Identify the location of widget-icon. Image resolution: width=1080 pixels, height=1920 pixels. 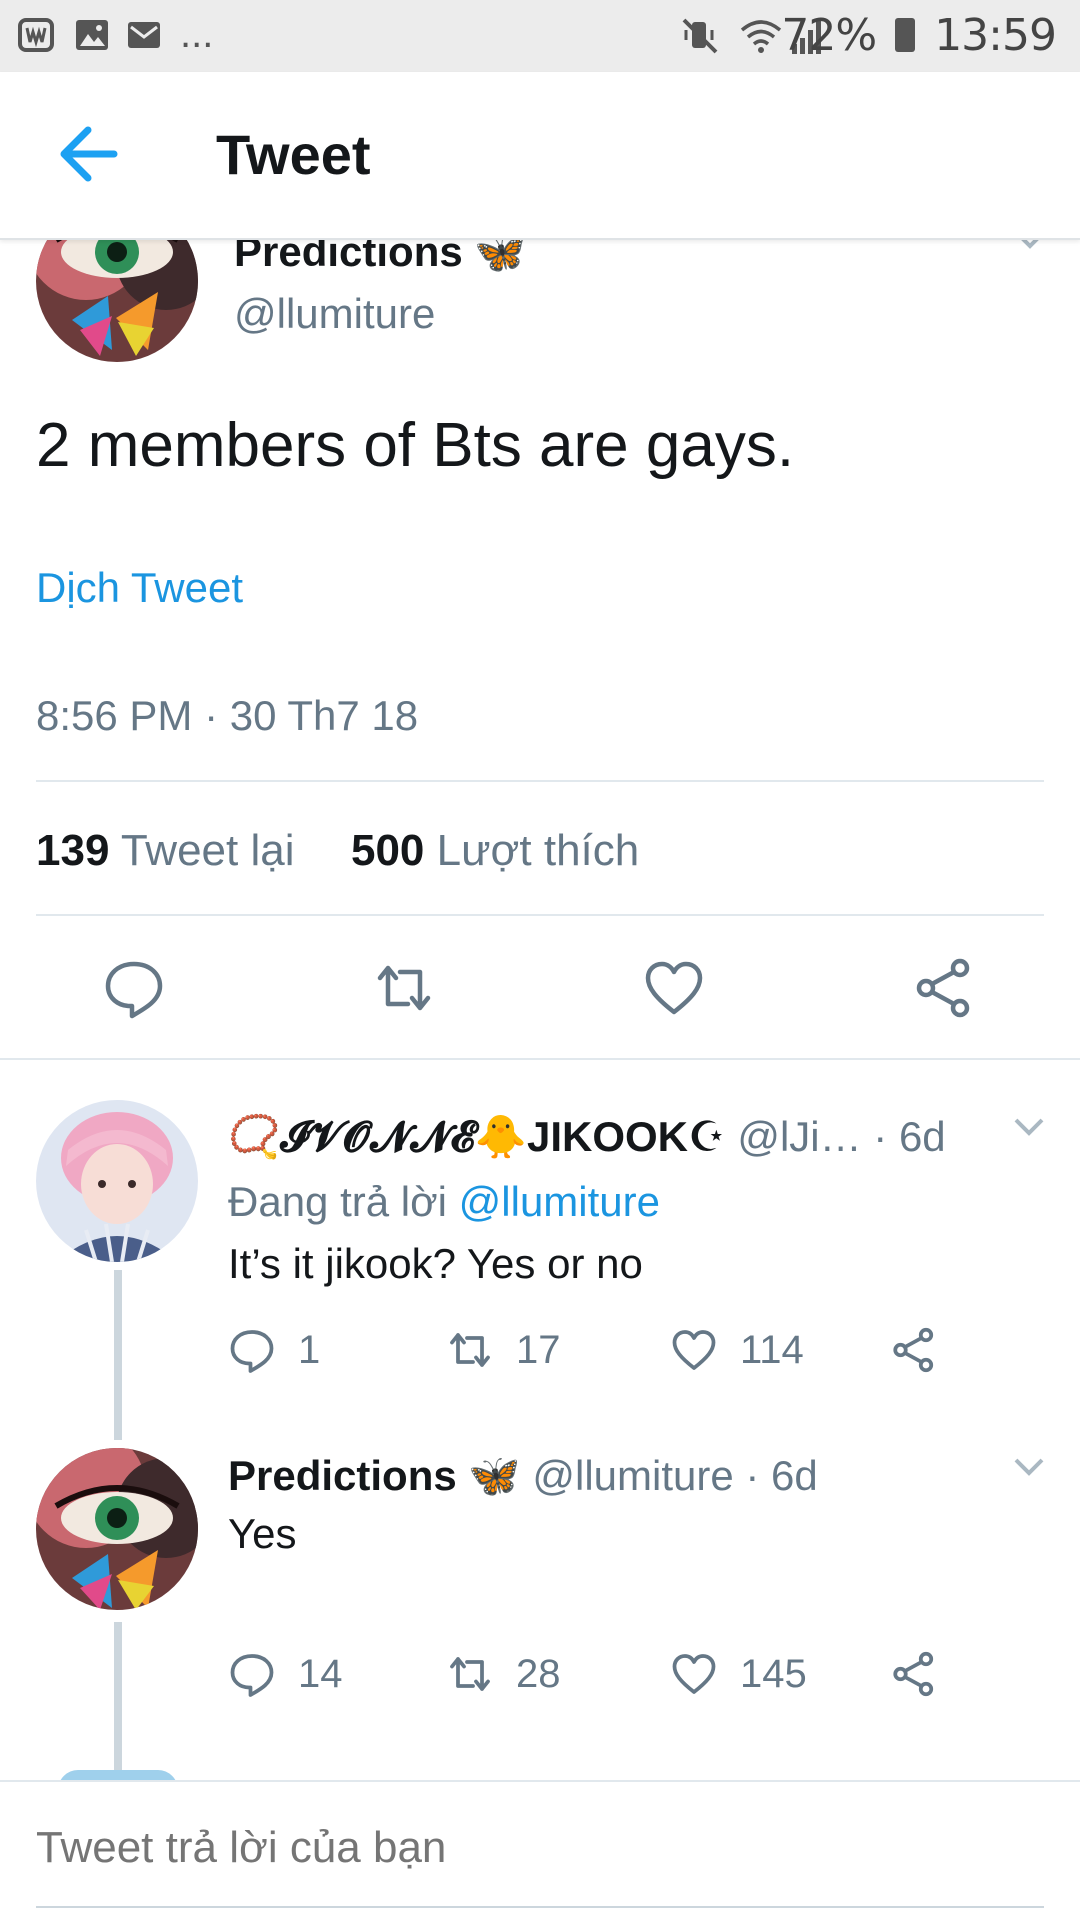
(36, 35).